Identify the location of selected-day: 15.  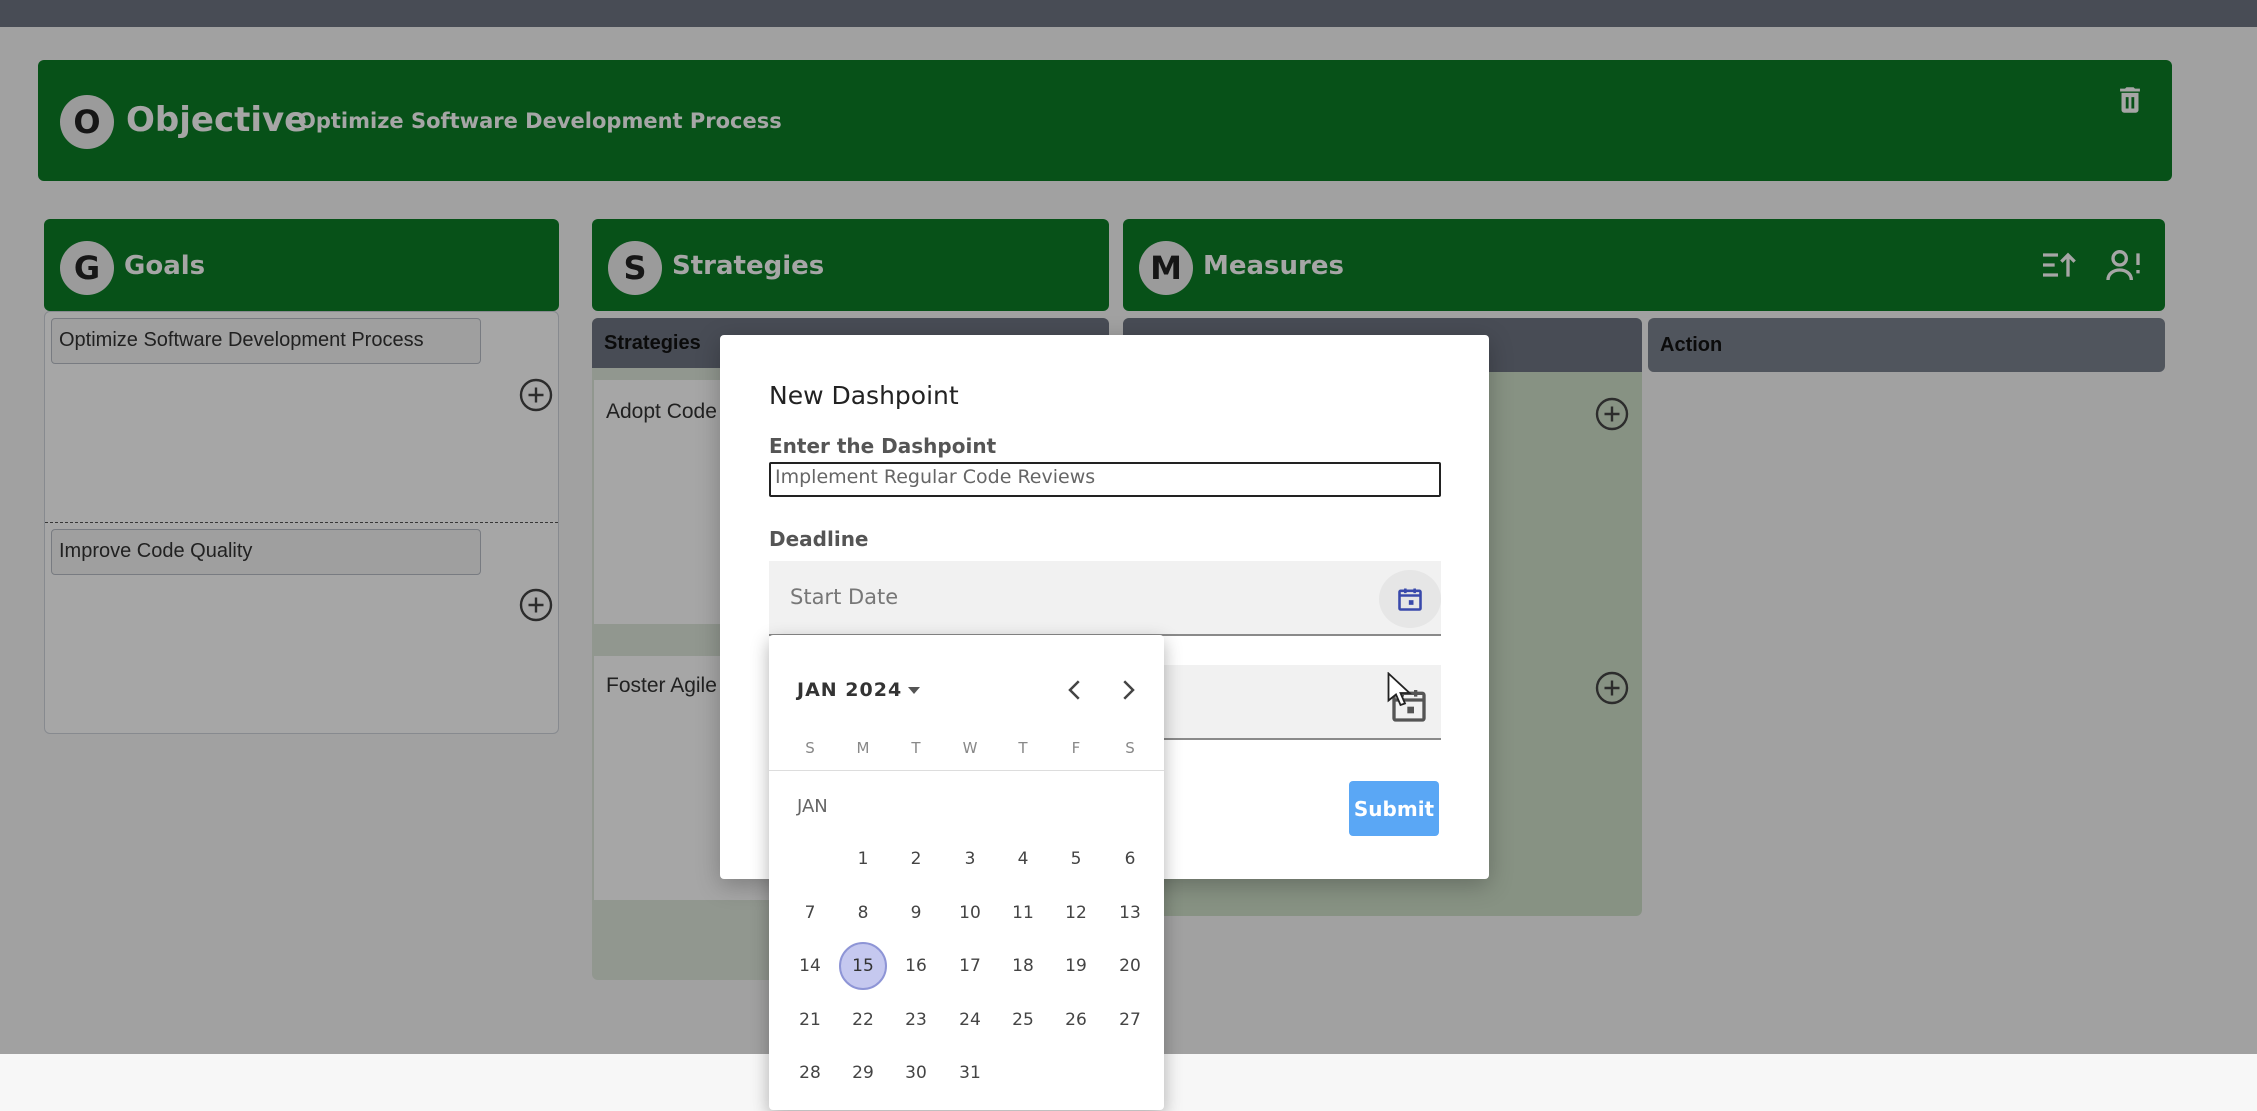
(863, 966).